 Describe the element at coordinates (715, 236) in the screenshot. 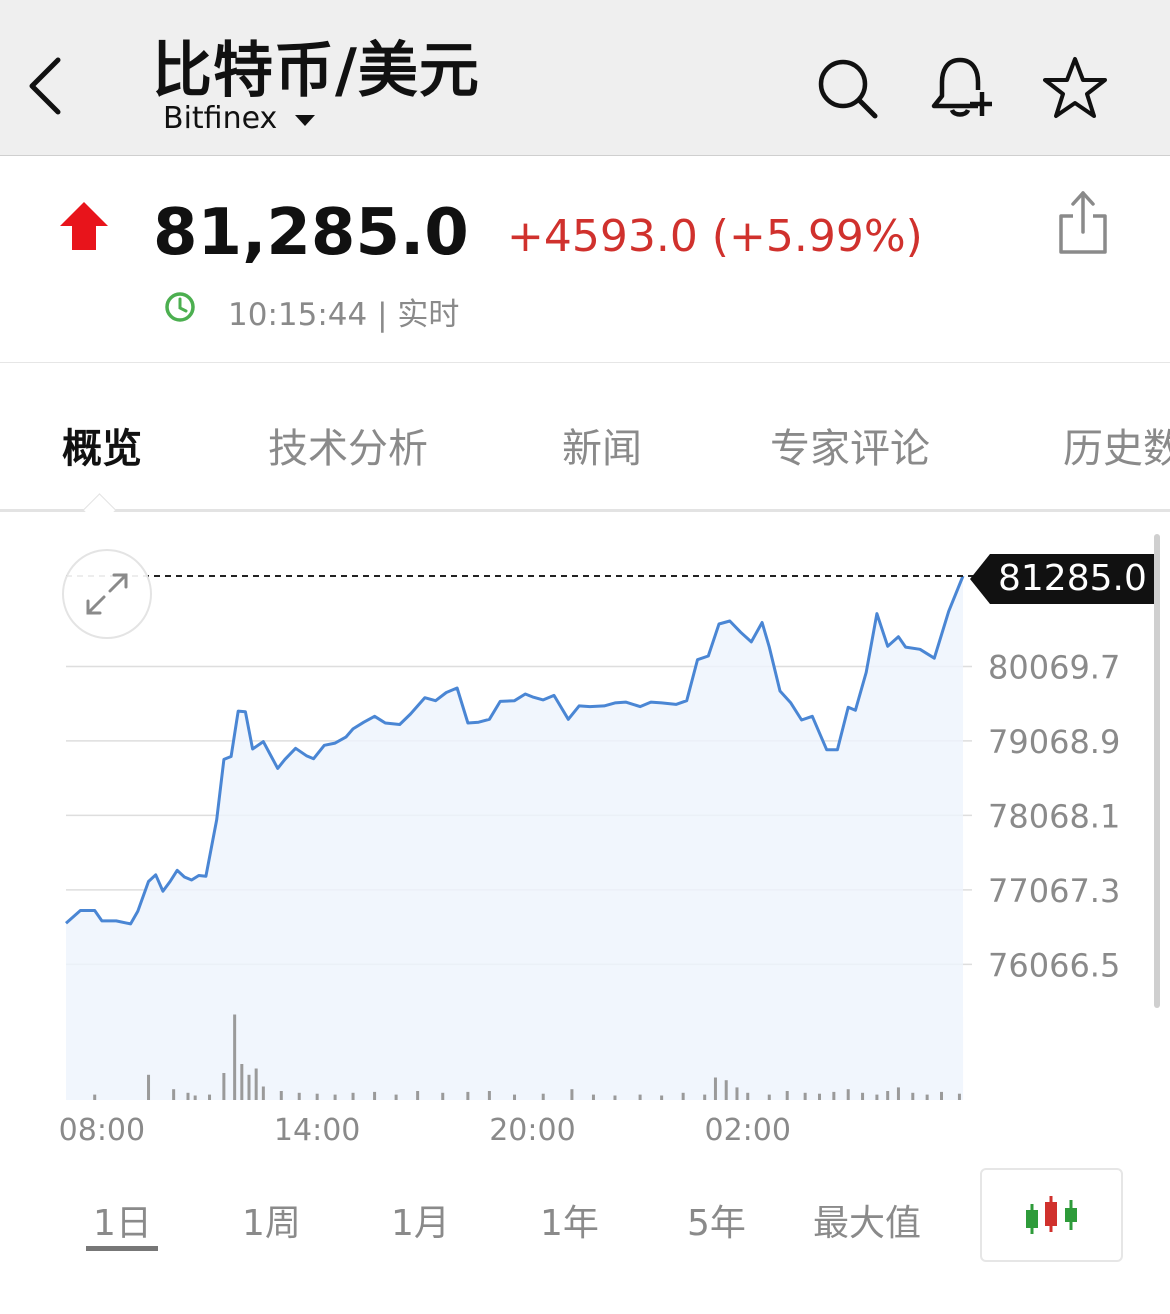

I see `price-change: +4593.0 (+5.99%)` at that location.